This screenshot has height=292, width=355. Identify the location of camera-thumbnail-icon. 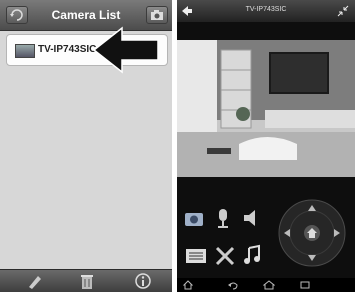
(25, 51).